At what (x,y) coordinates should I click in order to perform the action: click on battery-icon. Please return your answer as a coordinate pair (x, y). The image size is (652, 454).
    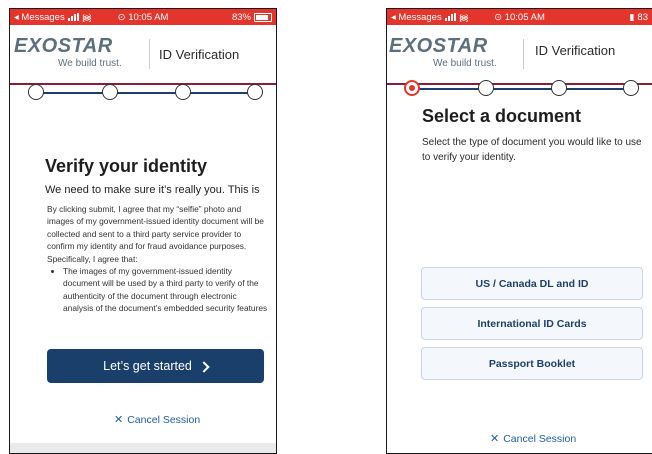
    Looking at the image, I should click on (263, 17).